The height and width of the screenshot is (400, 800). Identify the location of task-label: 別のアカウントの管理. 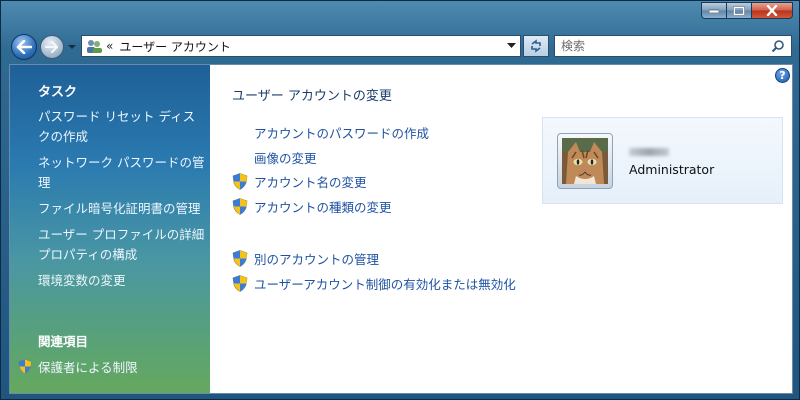
(317, 259).